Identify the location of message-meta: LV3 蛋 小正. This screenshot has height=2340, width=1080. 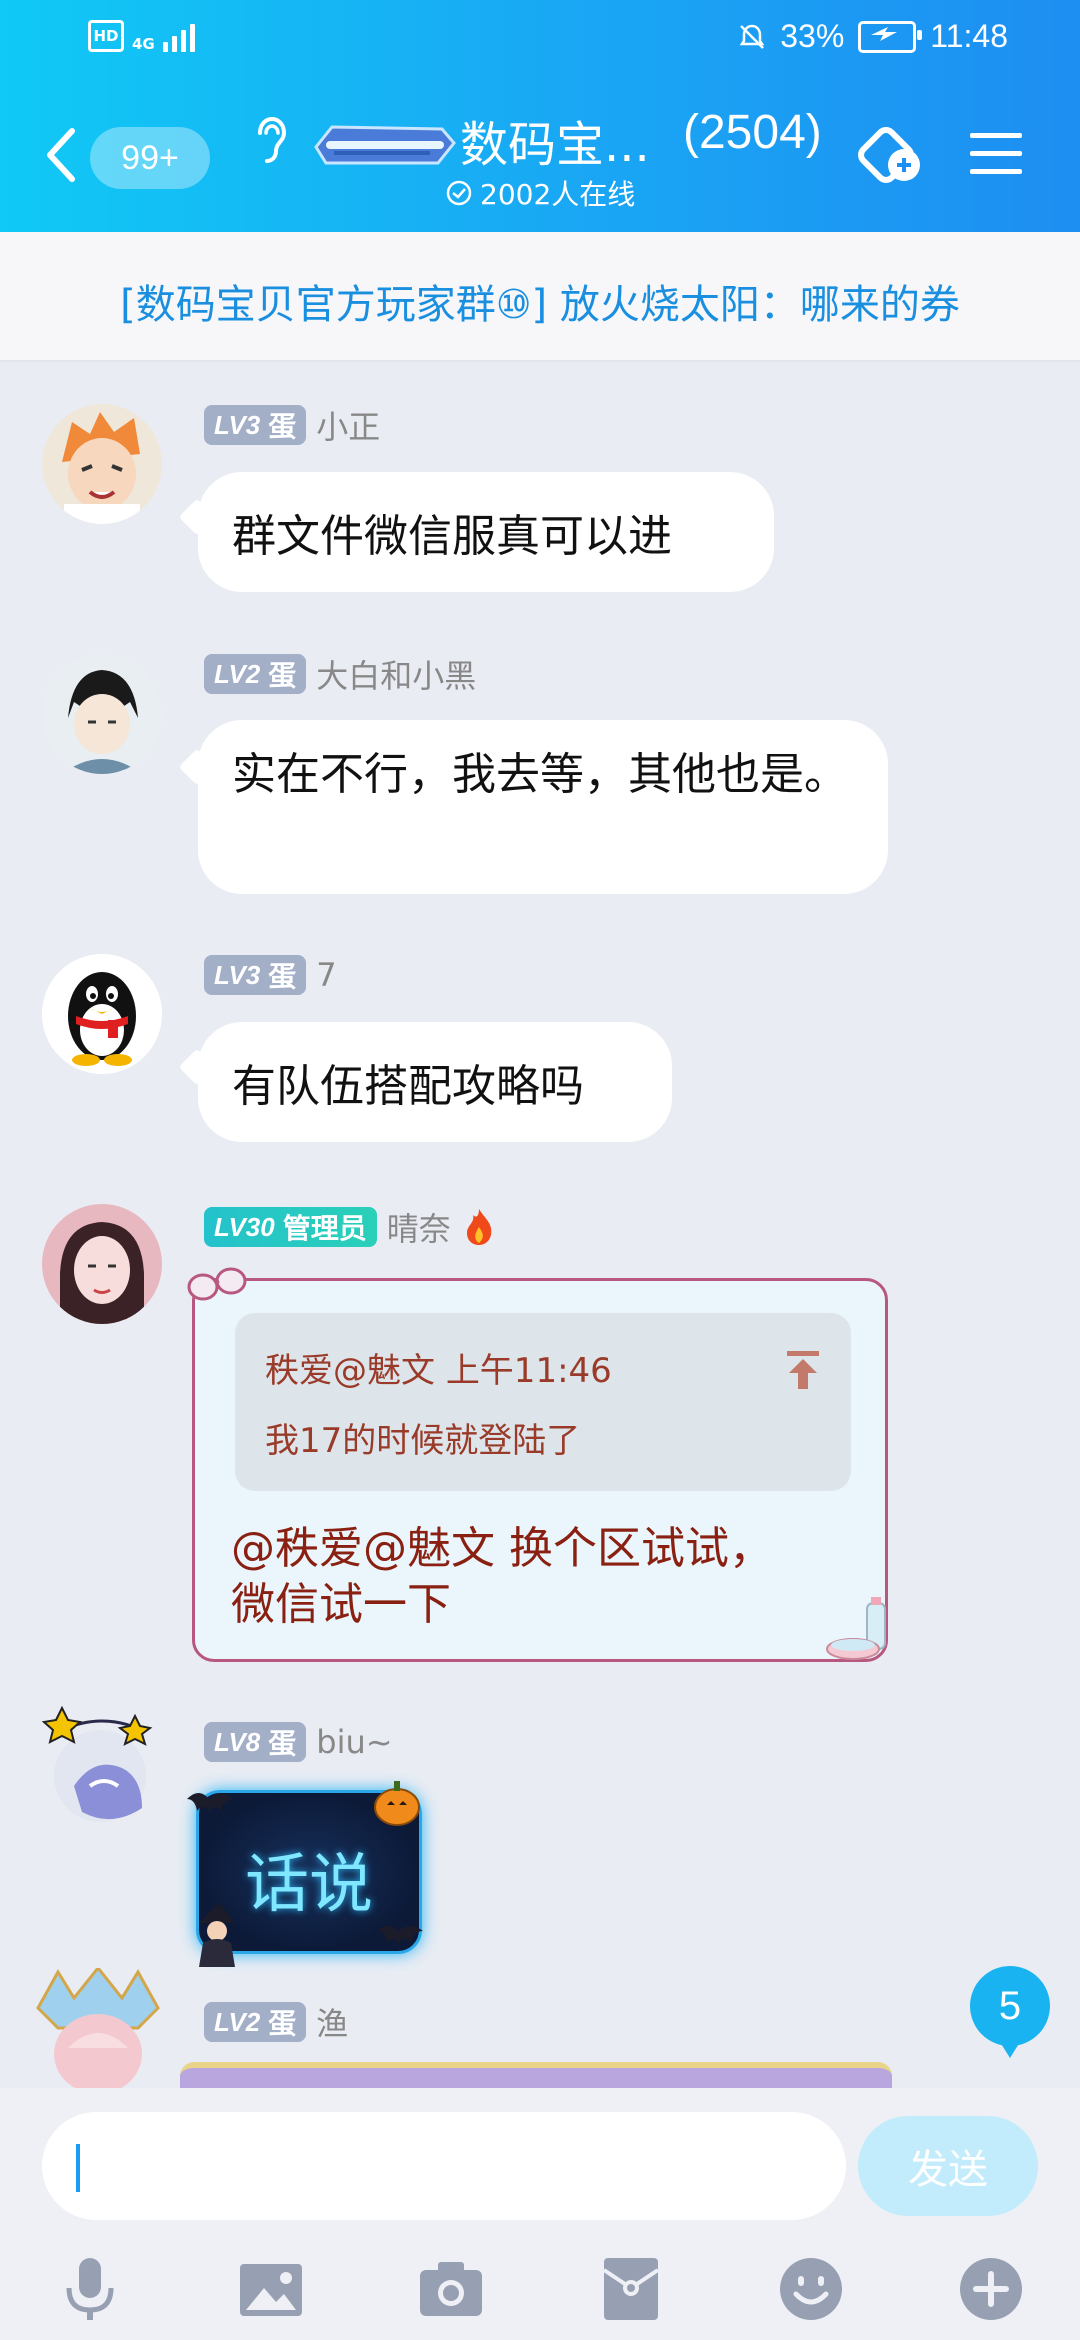
(292, 425).